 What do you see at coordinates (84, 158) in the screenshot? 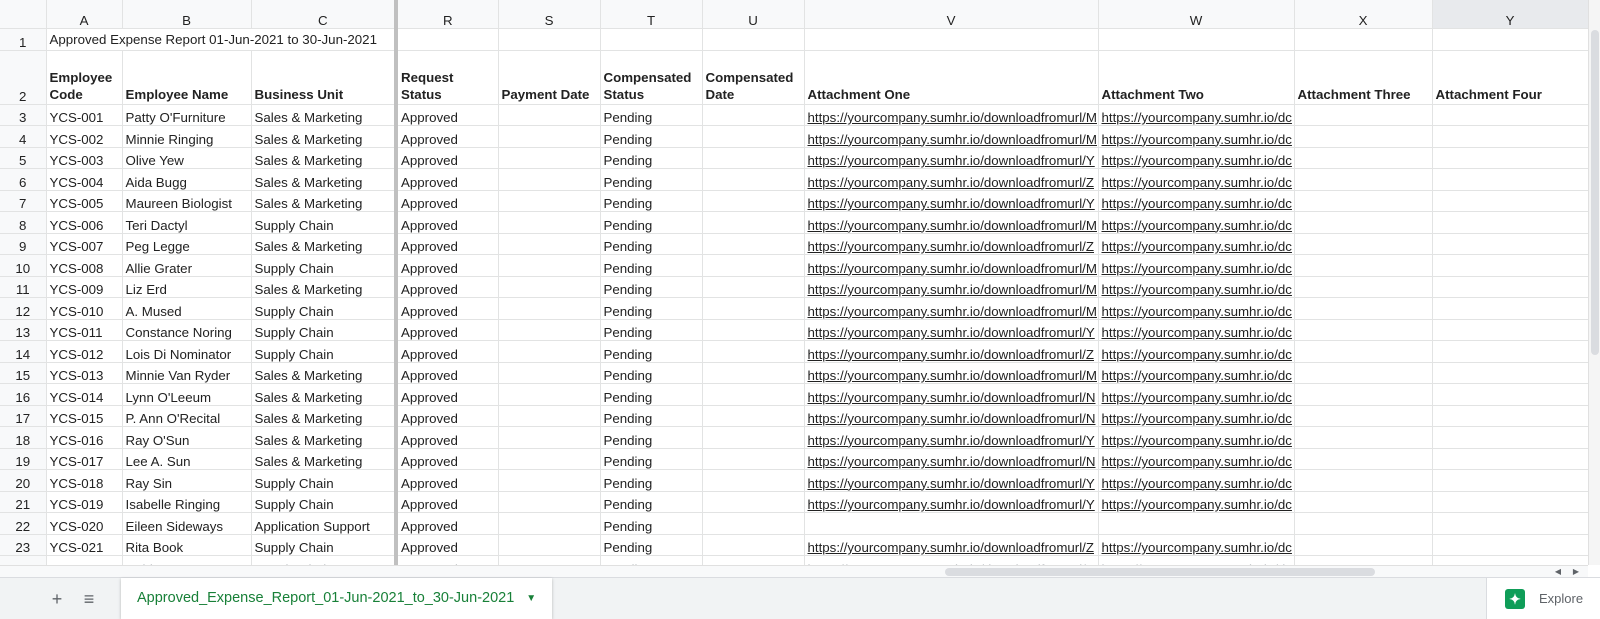
I see `cell-code: YCS-003` at bounding box center [84, 158].